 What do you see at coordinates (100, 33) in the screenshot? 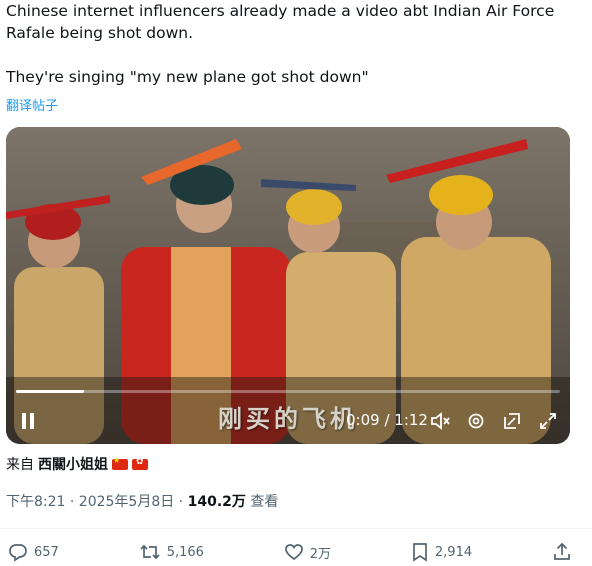
I see `tweet-line-2: Rafale being shot down.` at bounding box center [100, 33].